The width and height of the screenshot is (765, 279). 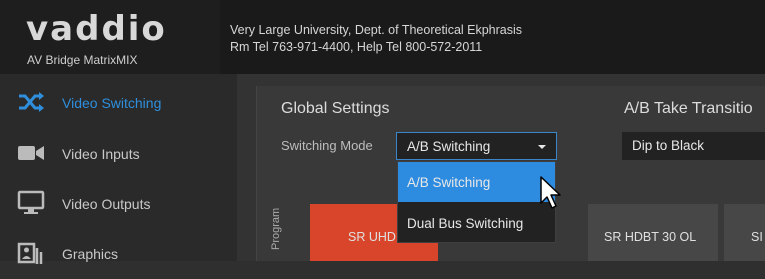 What do you see at coordinates (542, 147) in the screenshot?
I see `caret-down-icon` at bounding box center [542, 147].